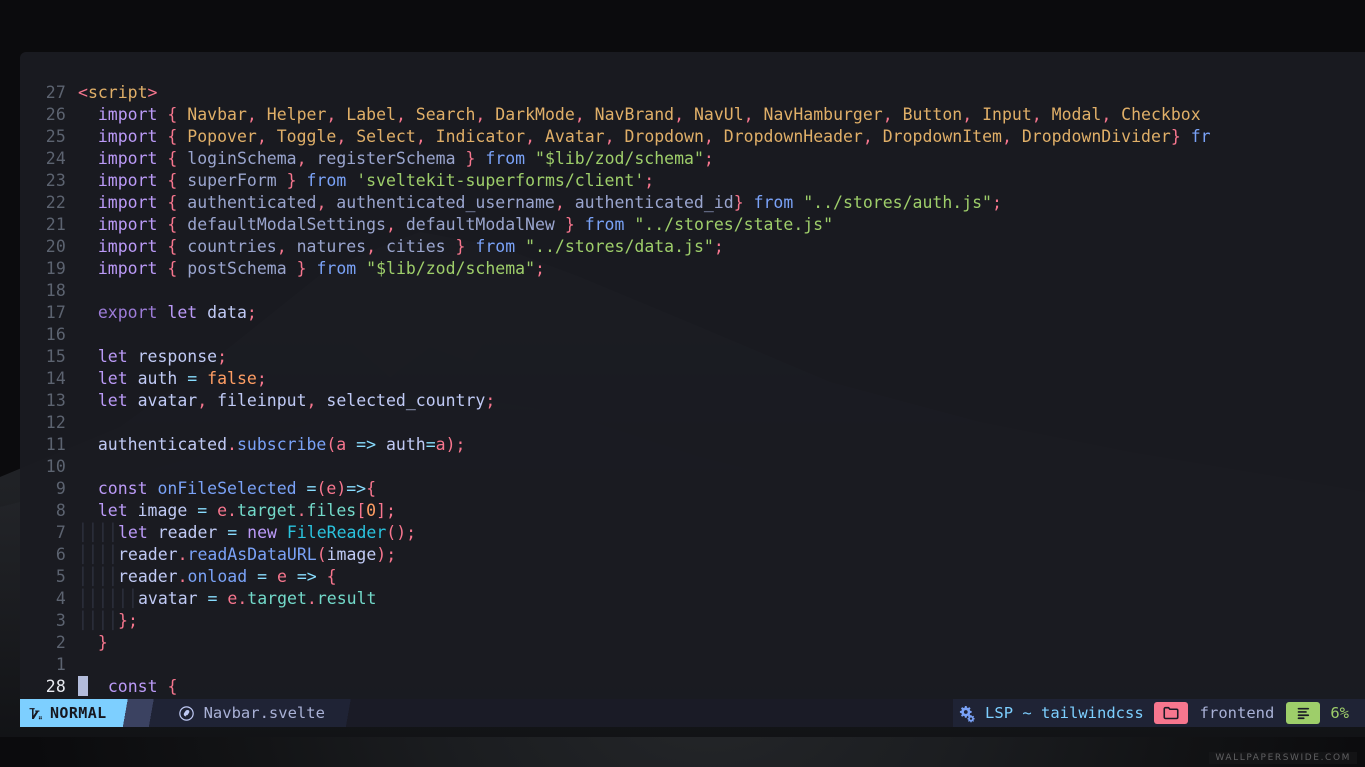 The width and height of the screenshot is (1365, 767). What do you see at coordinates (252, 554) in the screenshot?
I see `code-token: readAsDataURL` at bounding box center [252, 554].